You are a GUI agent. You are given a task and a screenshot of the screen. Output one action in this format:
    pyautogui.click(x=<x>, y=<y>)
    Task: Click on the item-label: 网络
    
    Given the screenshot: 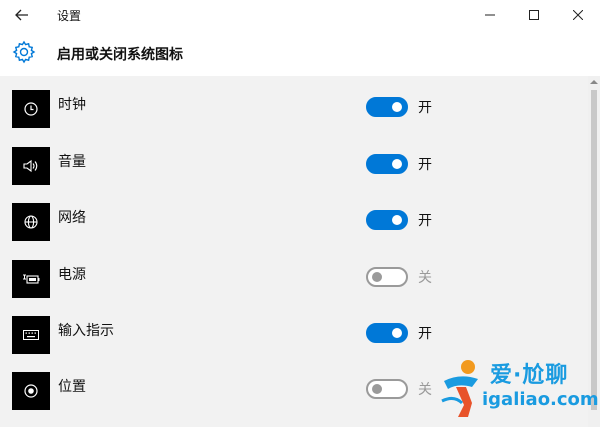 What is the action you would take?
    pyautogui.click(x=72, y=218)
    